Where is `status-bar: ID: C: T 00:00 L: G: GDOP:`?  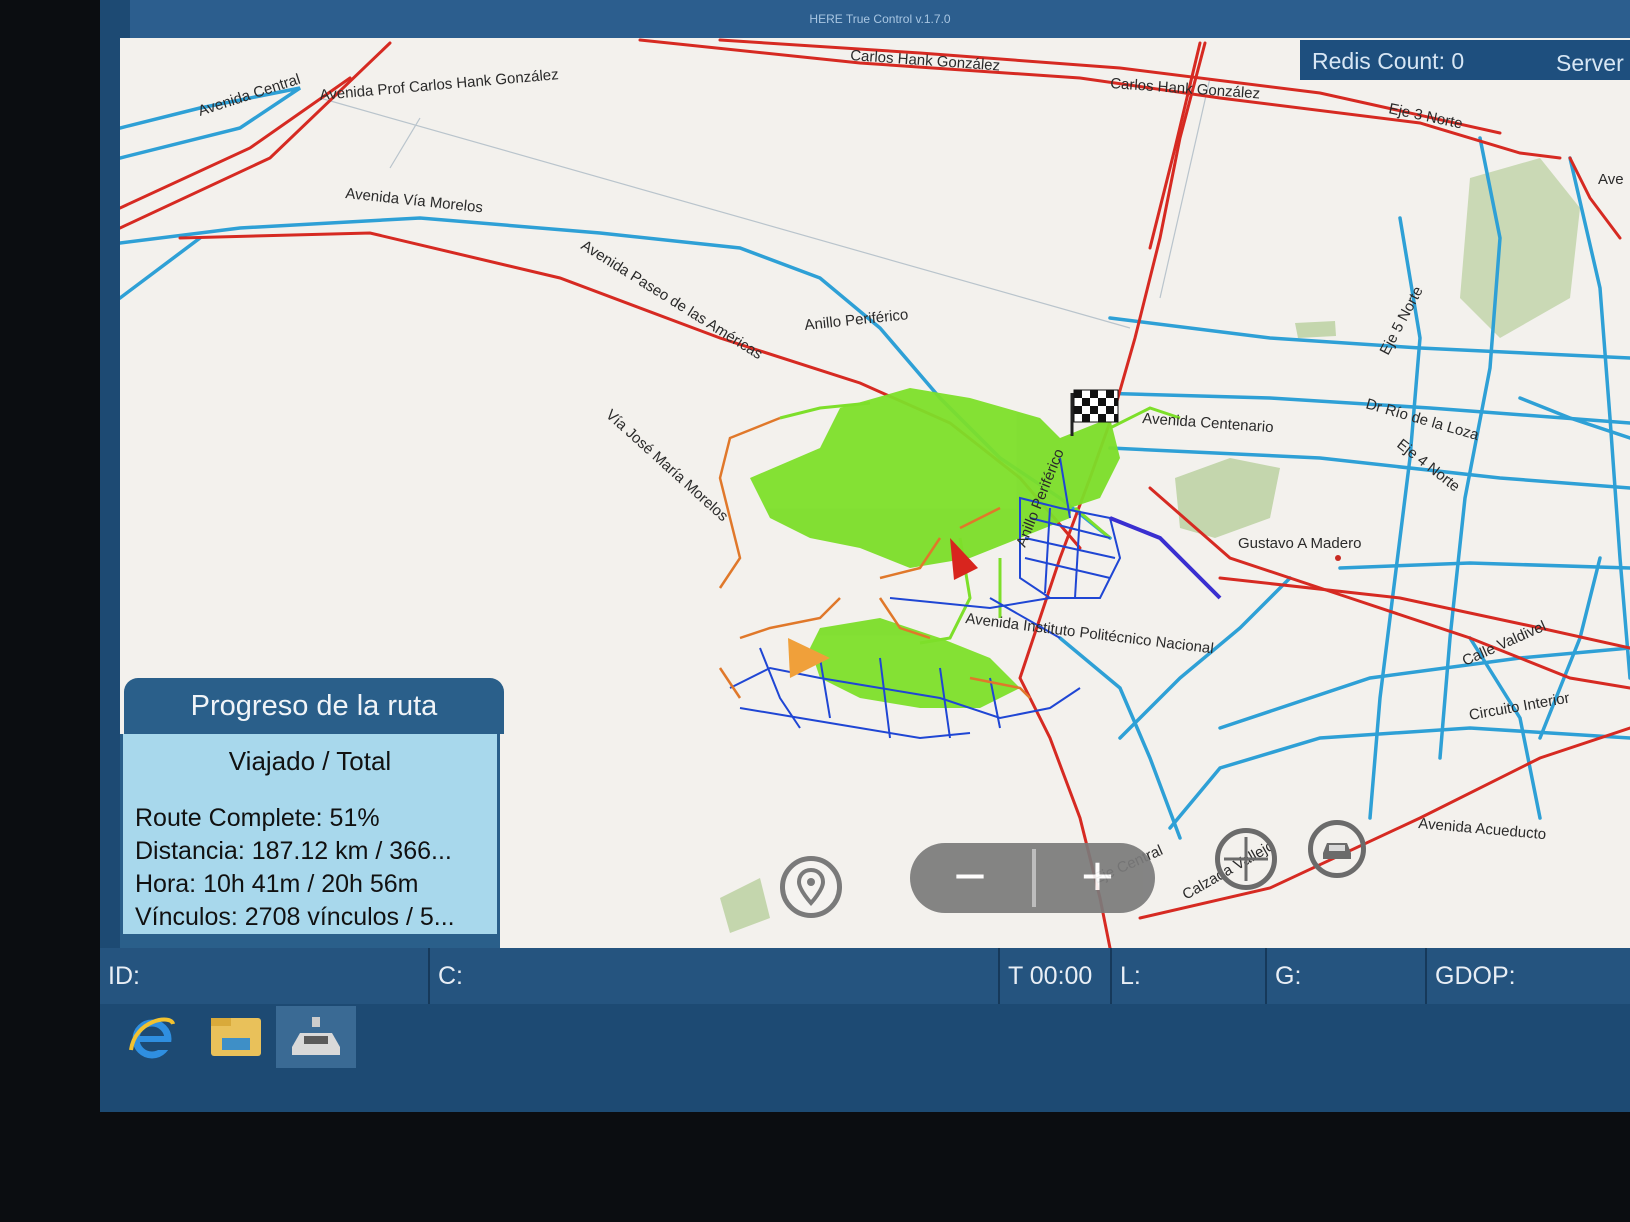
status-bar: ID: C: T 00:00 L: G: GDOP: is located at coordinates (865, 976).